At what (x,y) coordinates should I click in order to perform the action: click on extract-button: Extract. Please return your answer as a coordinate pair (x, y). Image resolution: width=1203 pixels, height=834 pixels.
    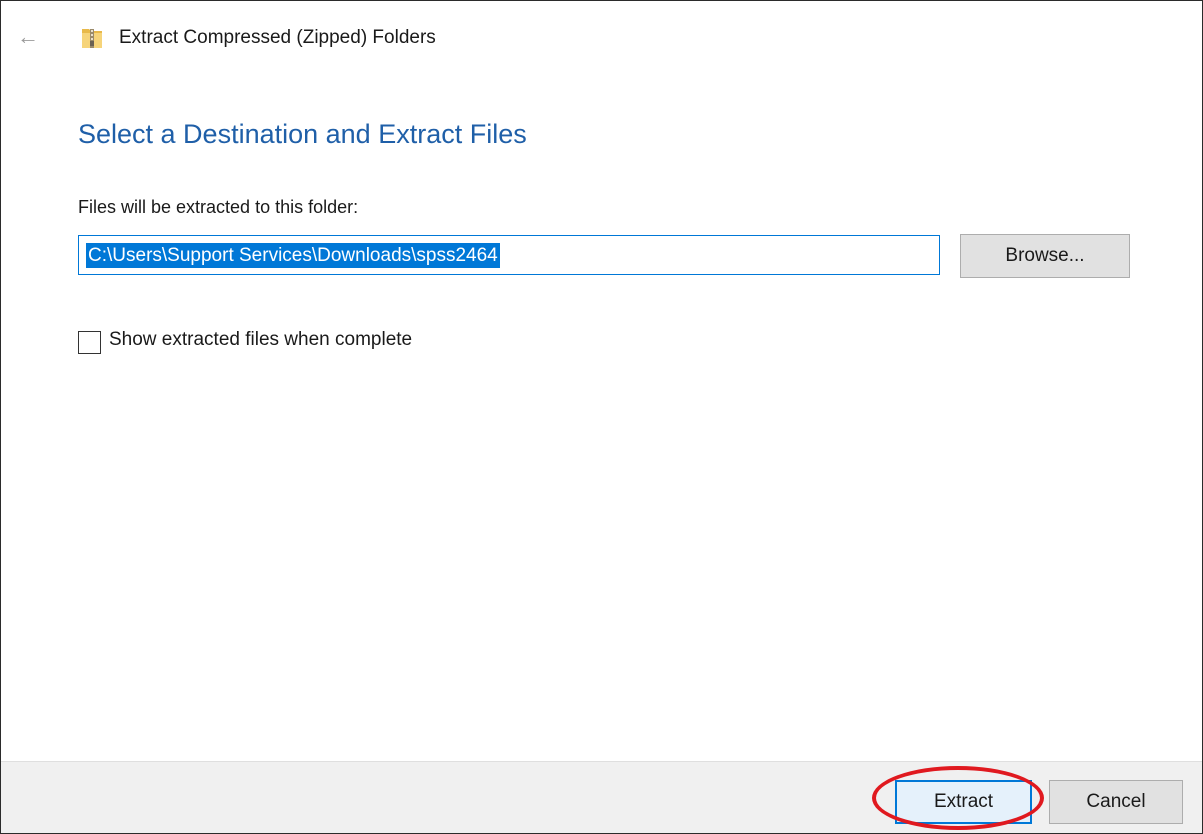
    Looking at the image, I should click on (963, 802).